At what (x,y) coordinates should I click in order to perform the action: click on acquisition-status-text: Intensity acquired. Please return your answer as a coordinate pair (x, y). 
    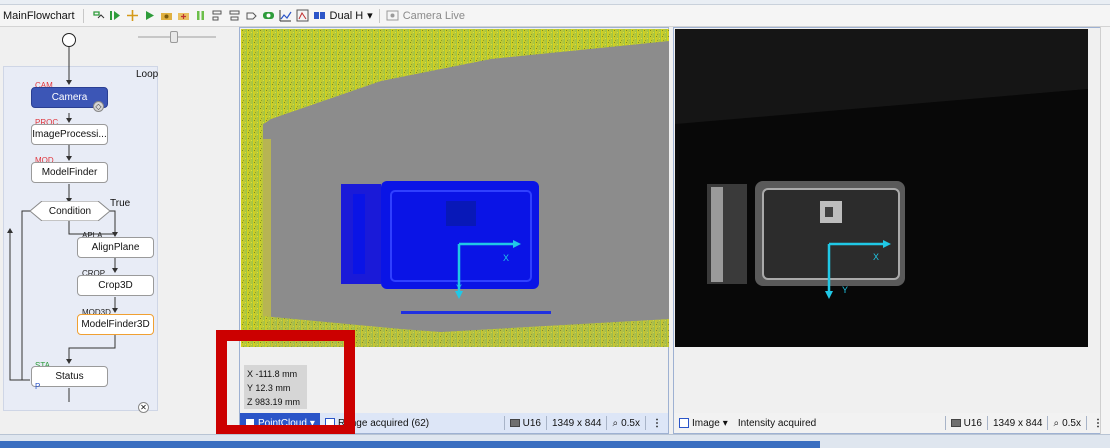
    Looking at the image, I should click on (777, 423).